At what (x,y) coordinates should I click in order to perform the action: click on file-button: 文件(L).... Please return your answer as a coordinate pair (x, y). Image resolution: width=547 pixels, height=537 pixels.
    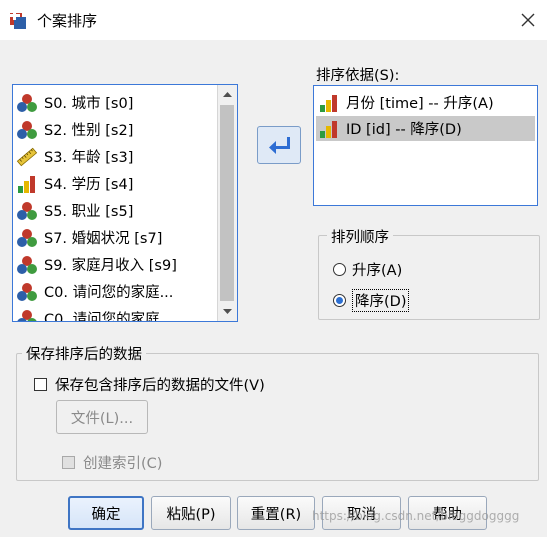
    Looking at the image, I should click on (102, 417).